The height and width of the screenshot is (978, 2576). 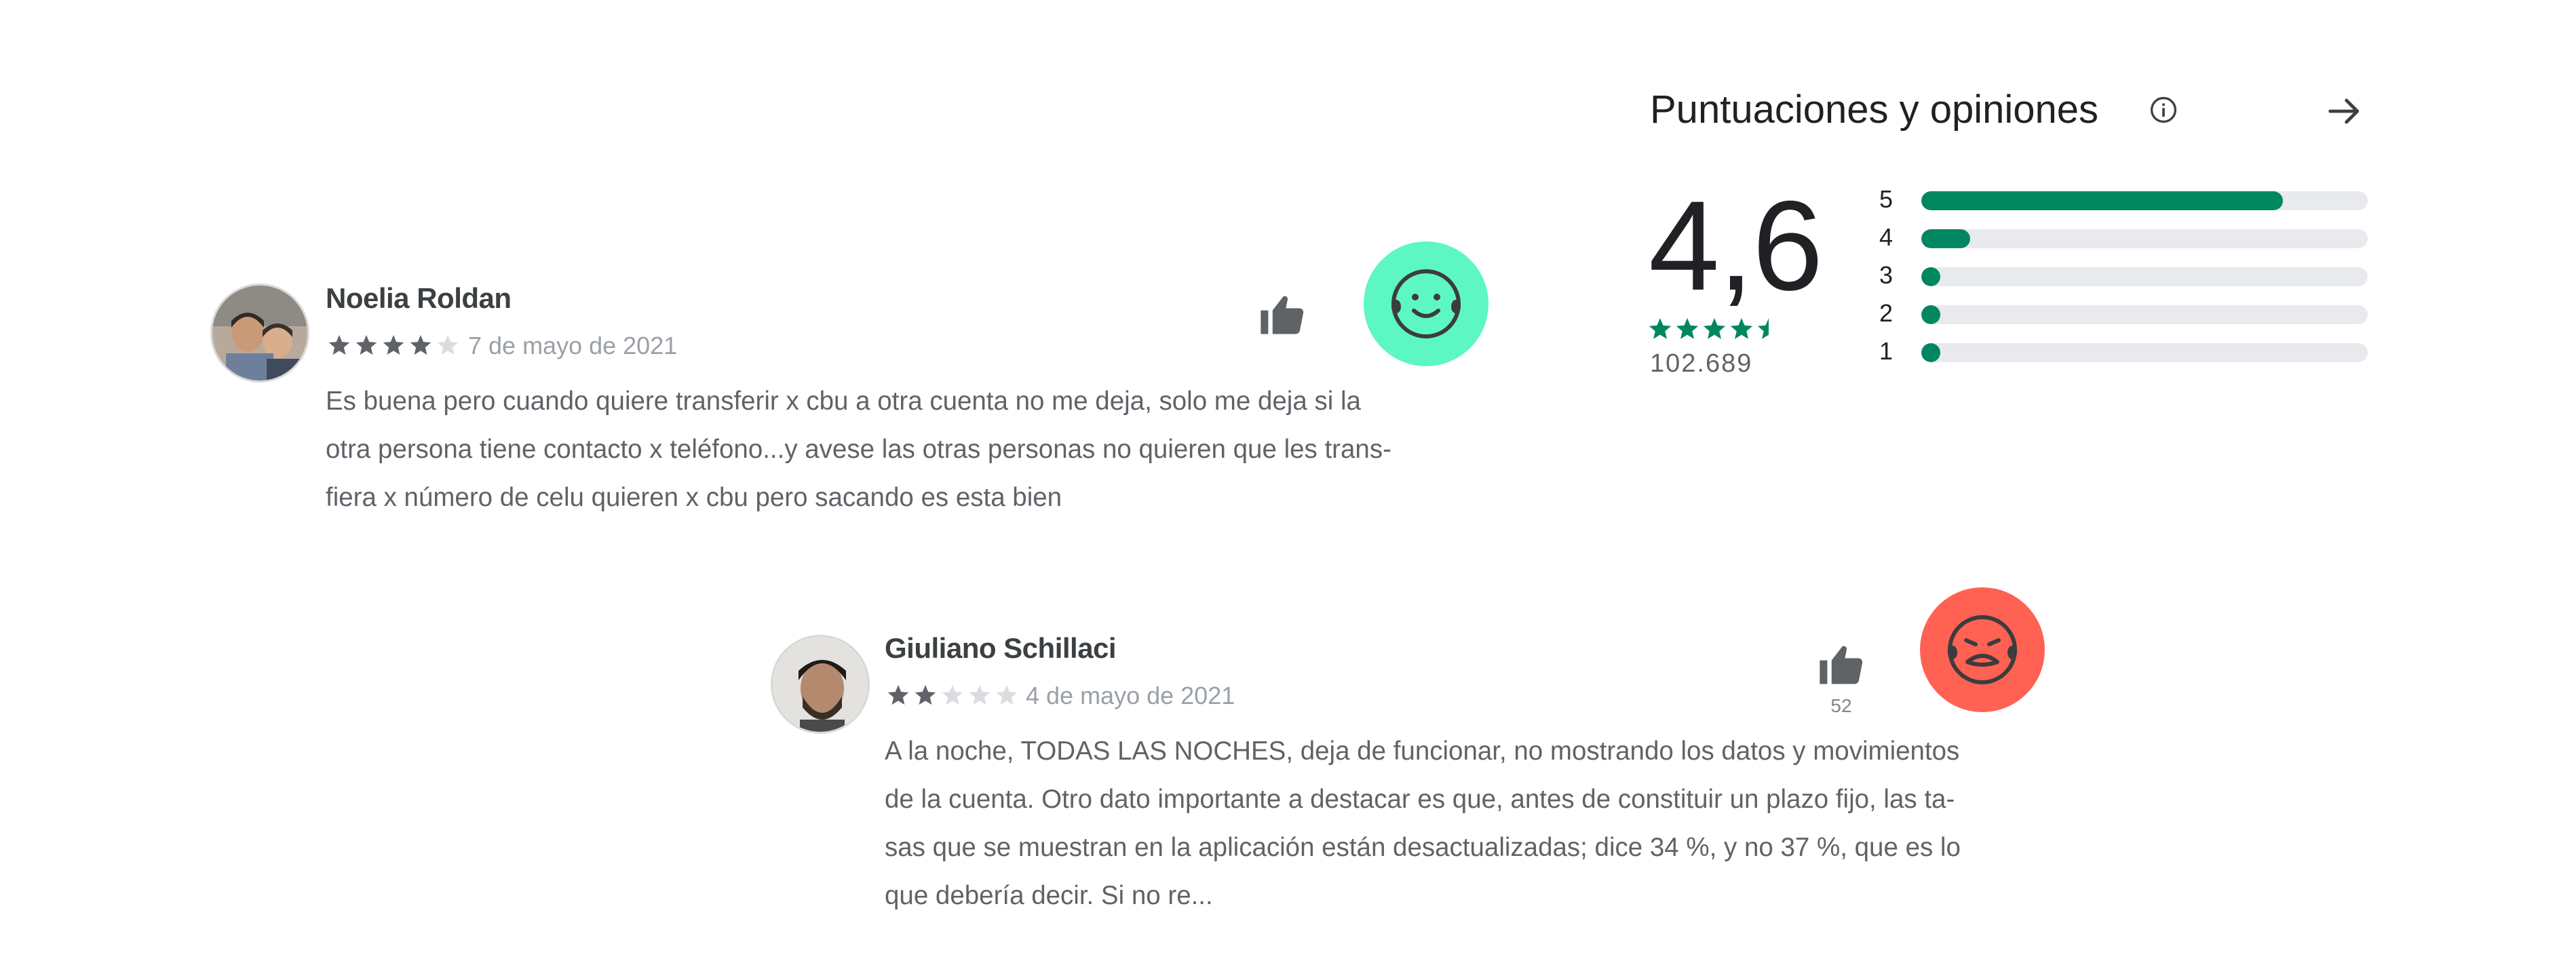 I want to click on average-rating-stars, so click(x=1715, y=328).